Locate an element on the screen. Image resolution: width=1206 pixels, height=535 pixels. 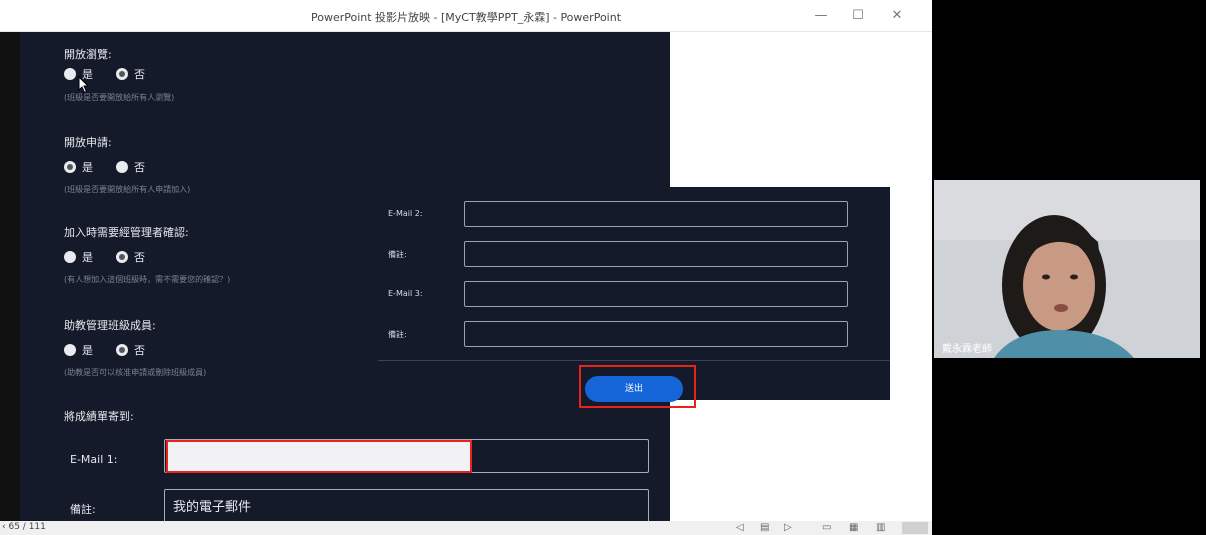
slide-number: ‹ 65 / 111 is located at coordinates (24, 527).